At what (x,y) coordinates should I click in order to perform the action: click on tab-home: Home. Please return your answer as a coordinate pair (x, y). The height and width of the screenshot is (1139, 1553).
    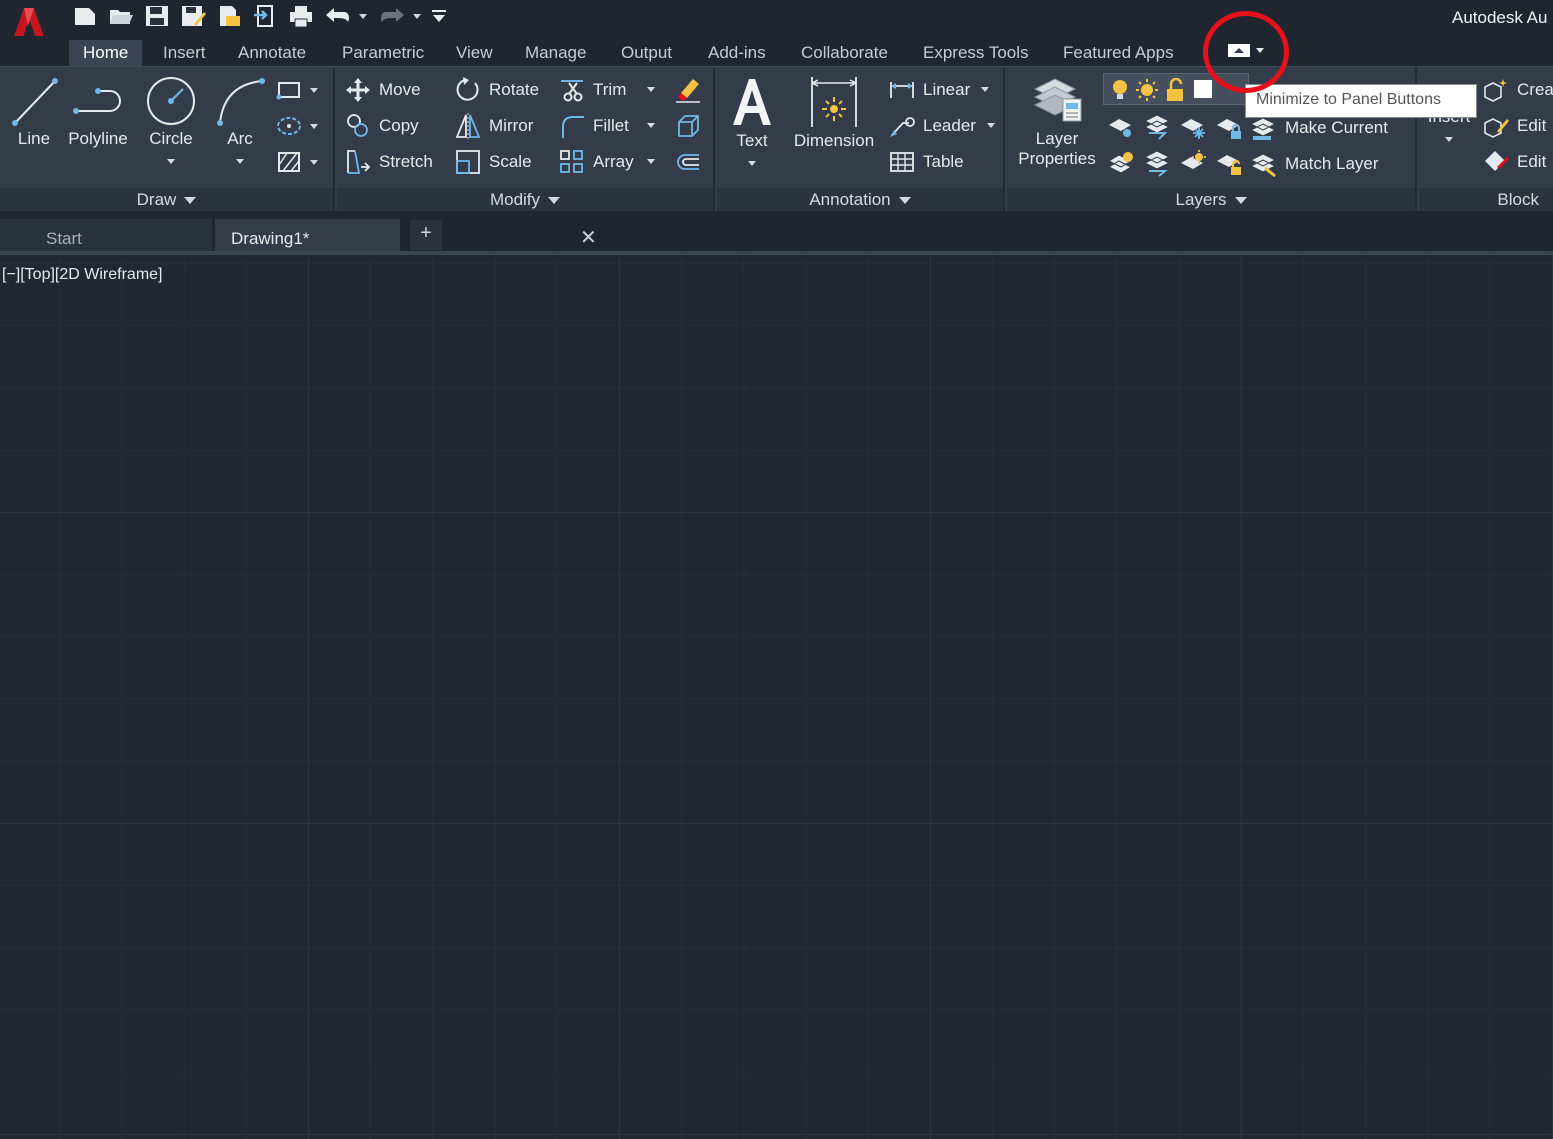
    Looking at the image, I should click on (106, 53).